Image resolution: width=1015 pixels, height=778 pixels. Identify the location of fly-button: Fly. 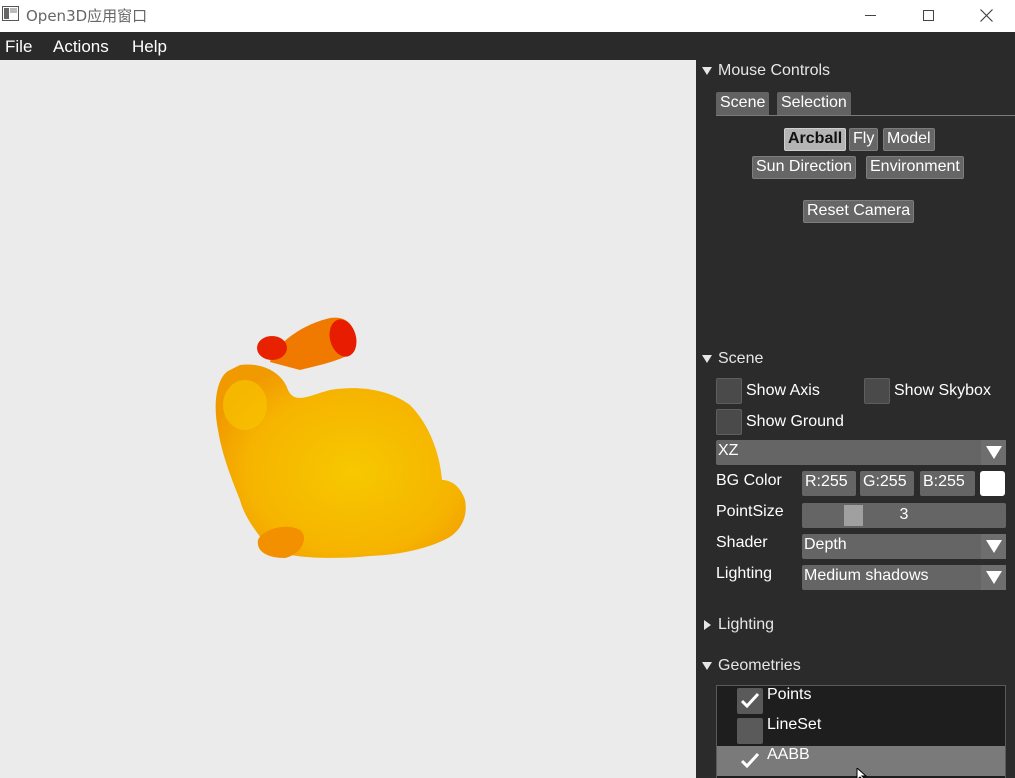
(864, 139).